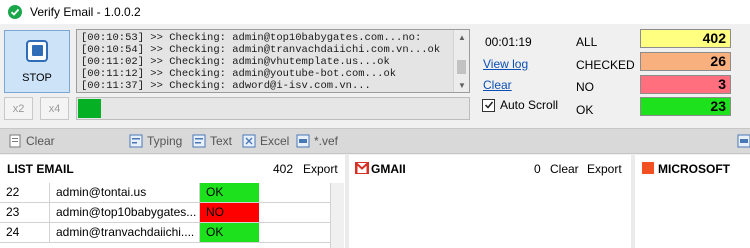 The width and height of the screenshot is (750, 248). Describe the element at coordinates (165, 141) in the screenshot. I see `toolbar-typing-label: Typing` at that location.